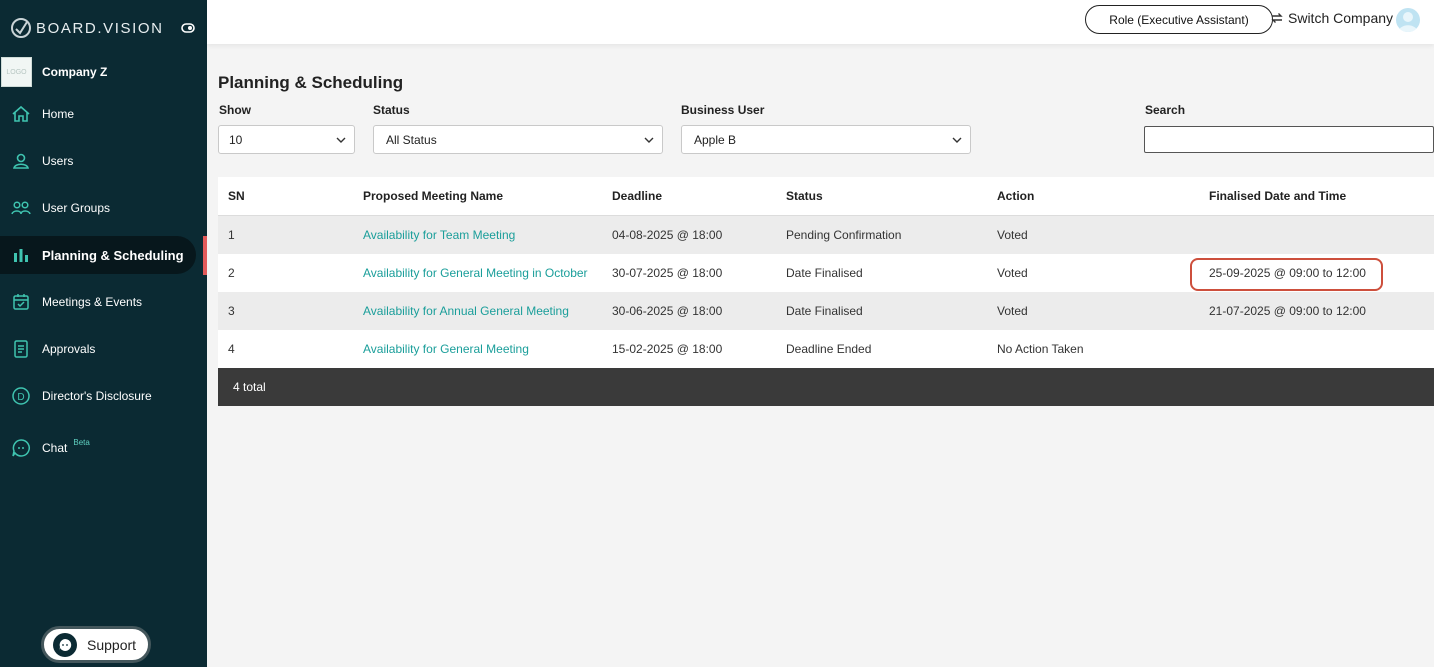 This screenshot has height=667, width=1434. Describe the element at coordinates (844, 235) in the screenshot. I see `cell-status: Pending Confirmation` at that location.